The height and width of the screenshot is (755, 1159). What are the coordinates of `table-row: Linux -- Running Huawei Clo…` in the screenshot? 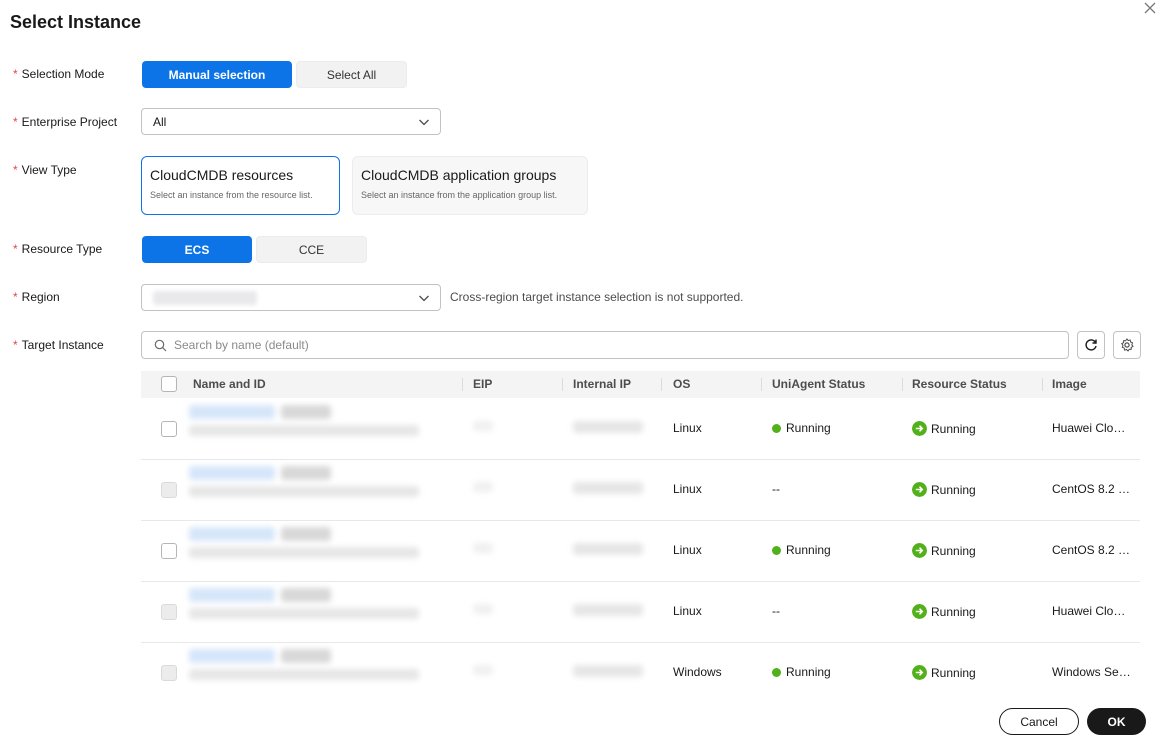 It's located at (640, 612).